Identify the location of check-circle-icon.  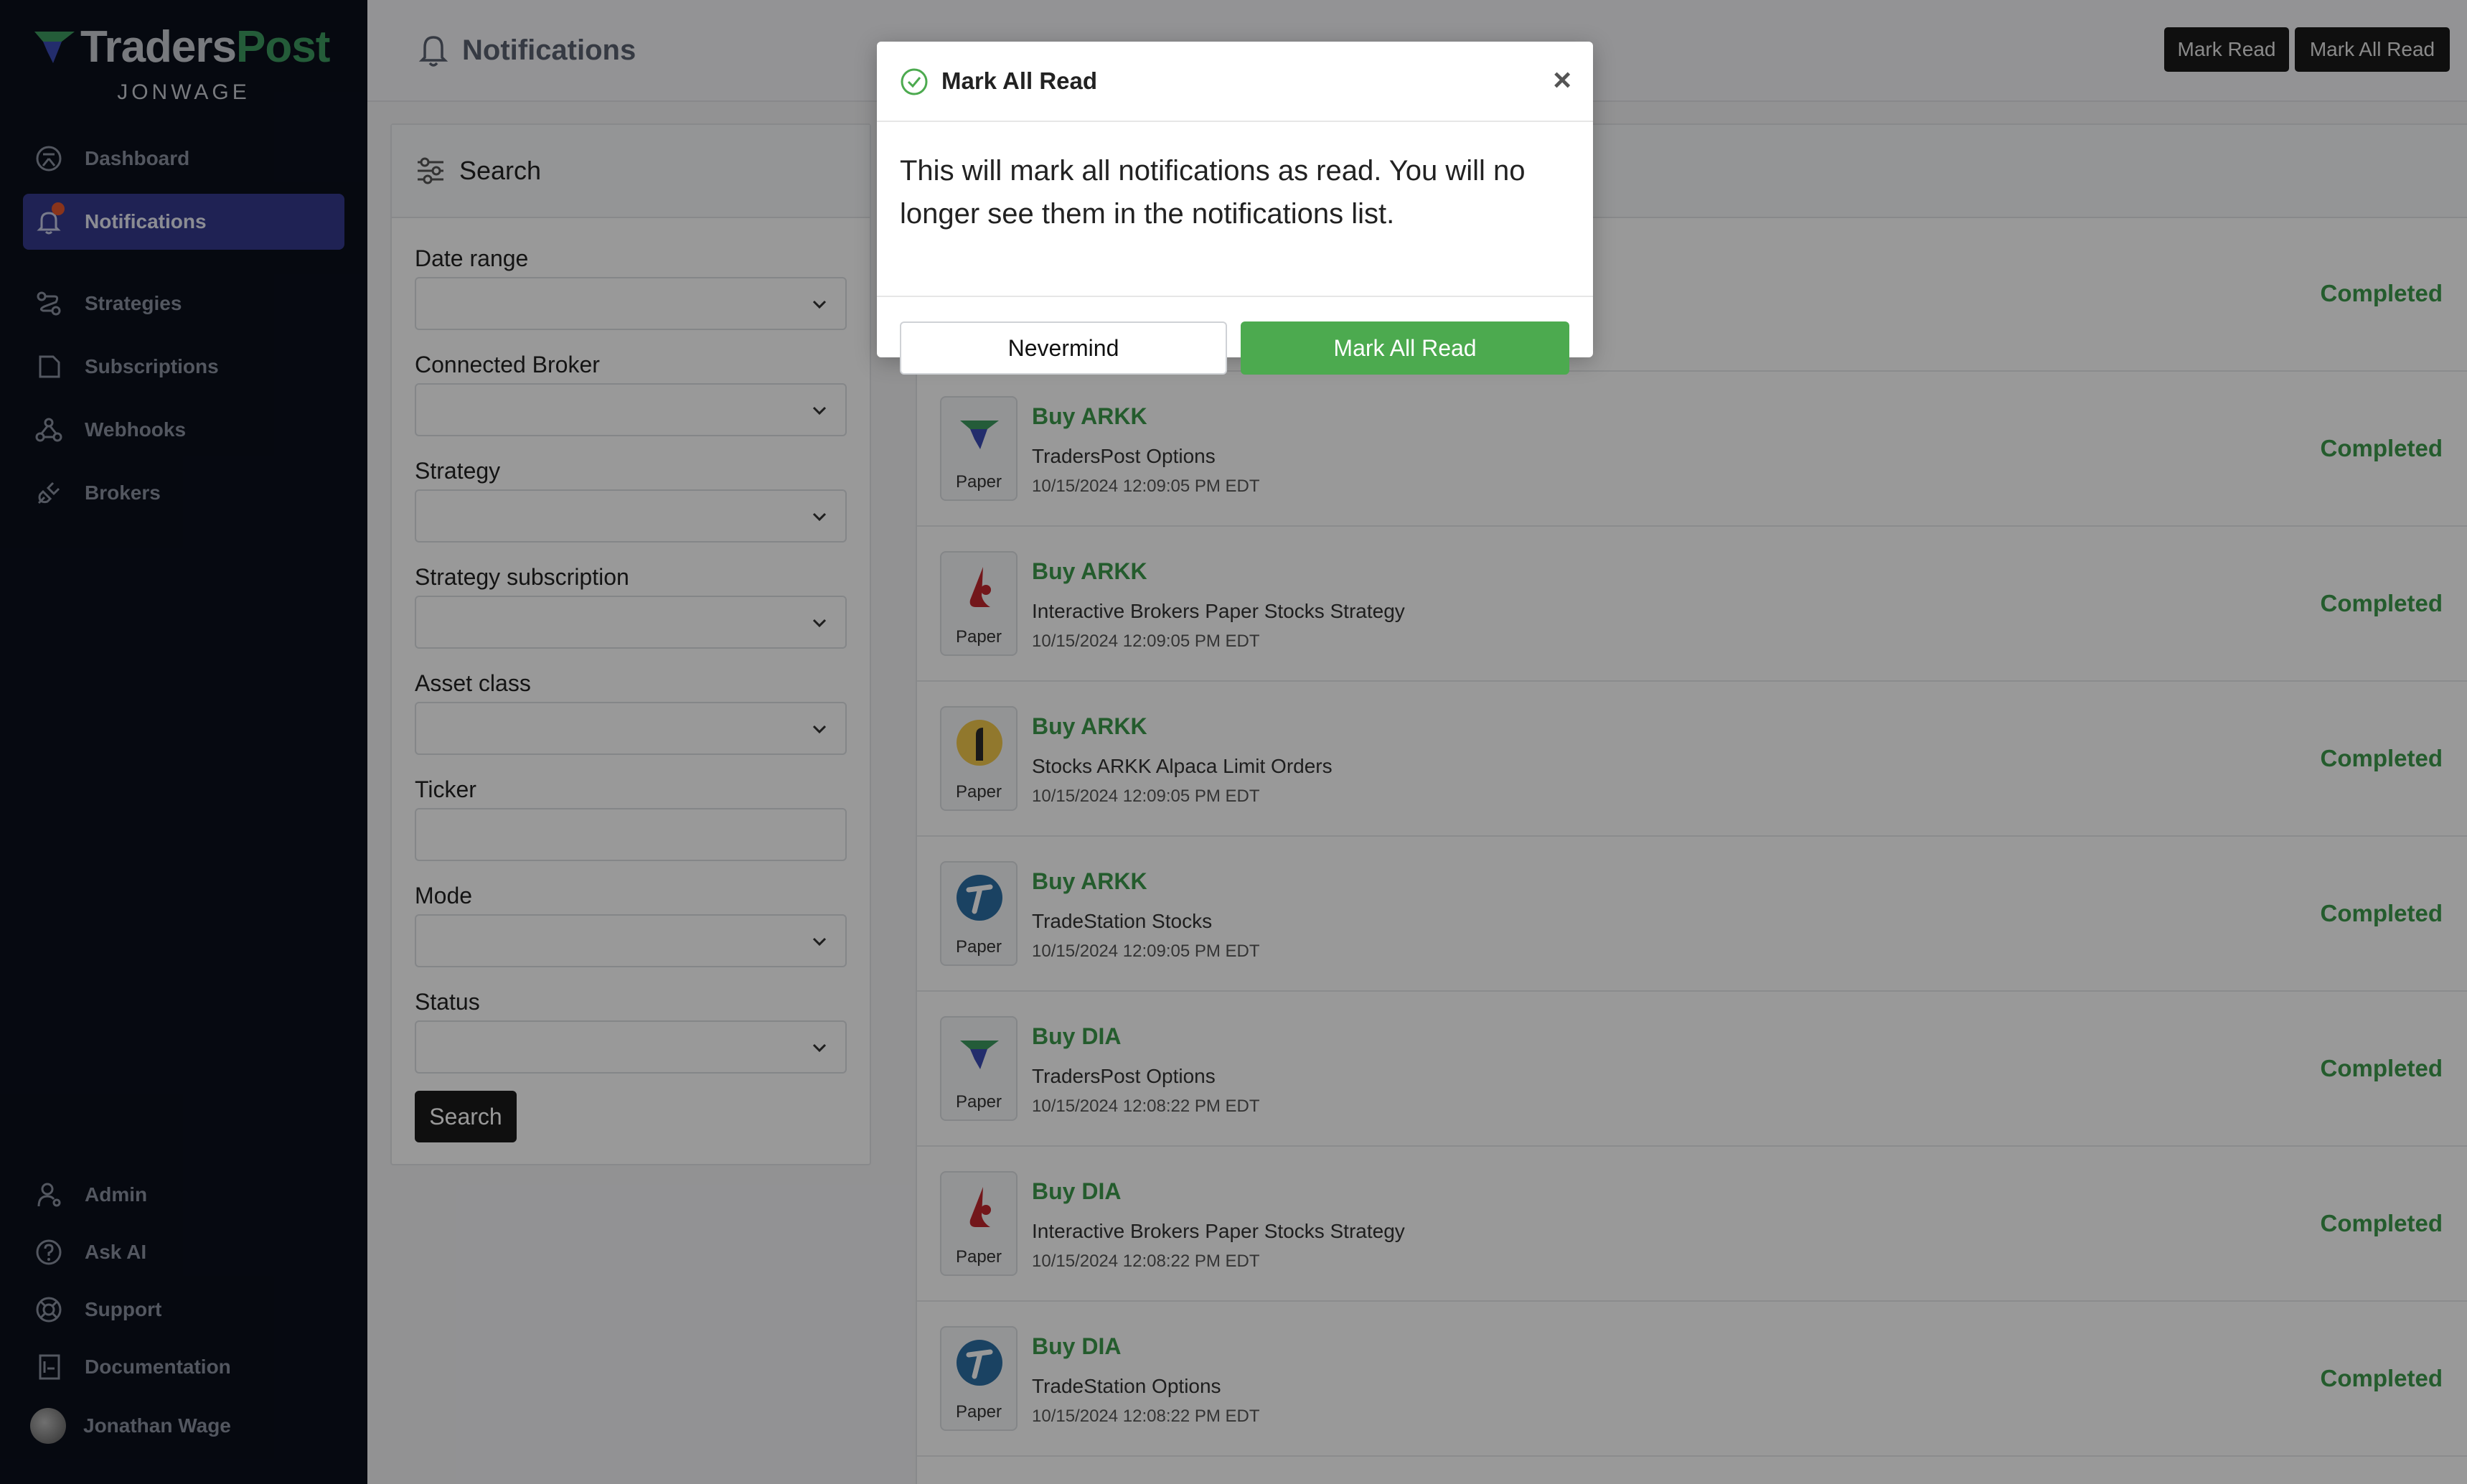
(914, 81).